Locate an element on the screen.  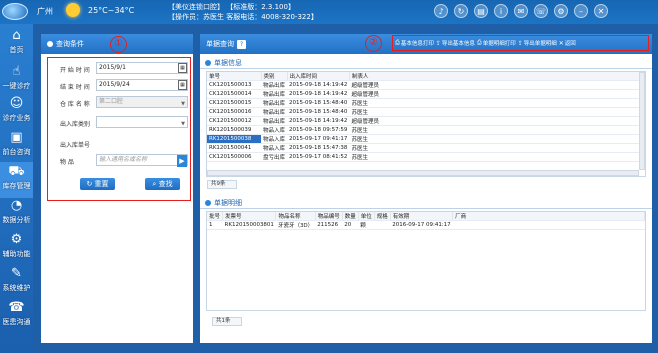
sidebar-item-home: ⌂ 首页 is located at coordinates (16, 44).